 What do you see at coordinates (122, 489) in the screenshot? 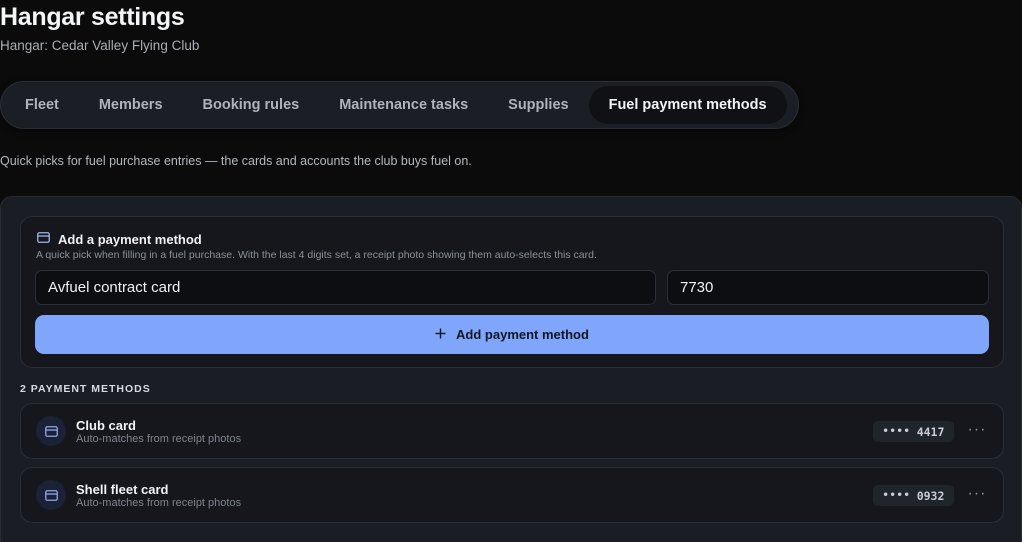
I see `method-name: Shell fleet card` at bounding box center [122, 489].